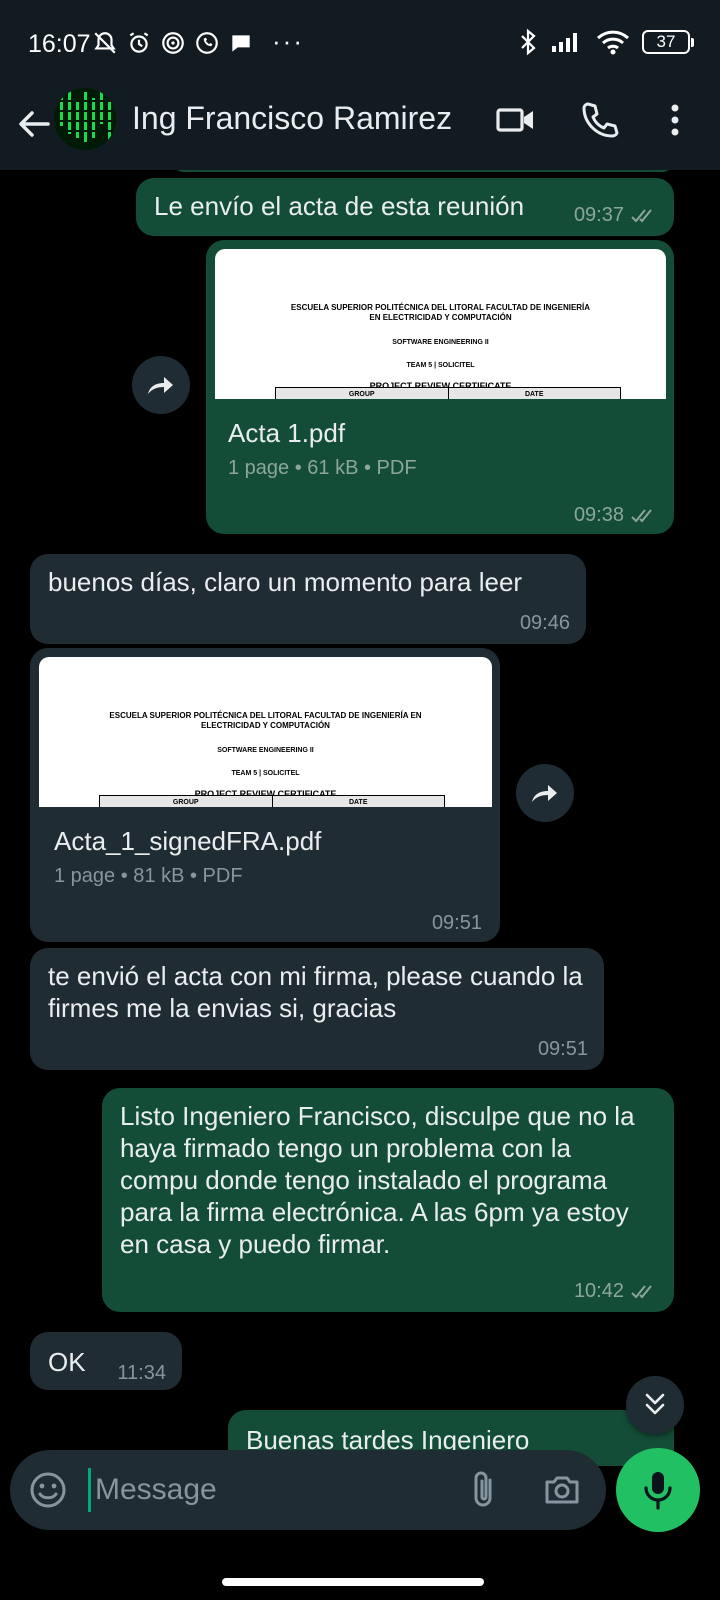 The width and height of the screenshot is (720, 1600). Describe the element at coordinates (288, 41) in the screenshot. I see `more-notifications-icon: ···` at that location.